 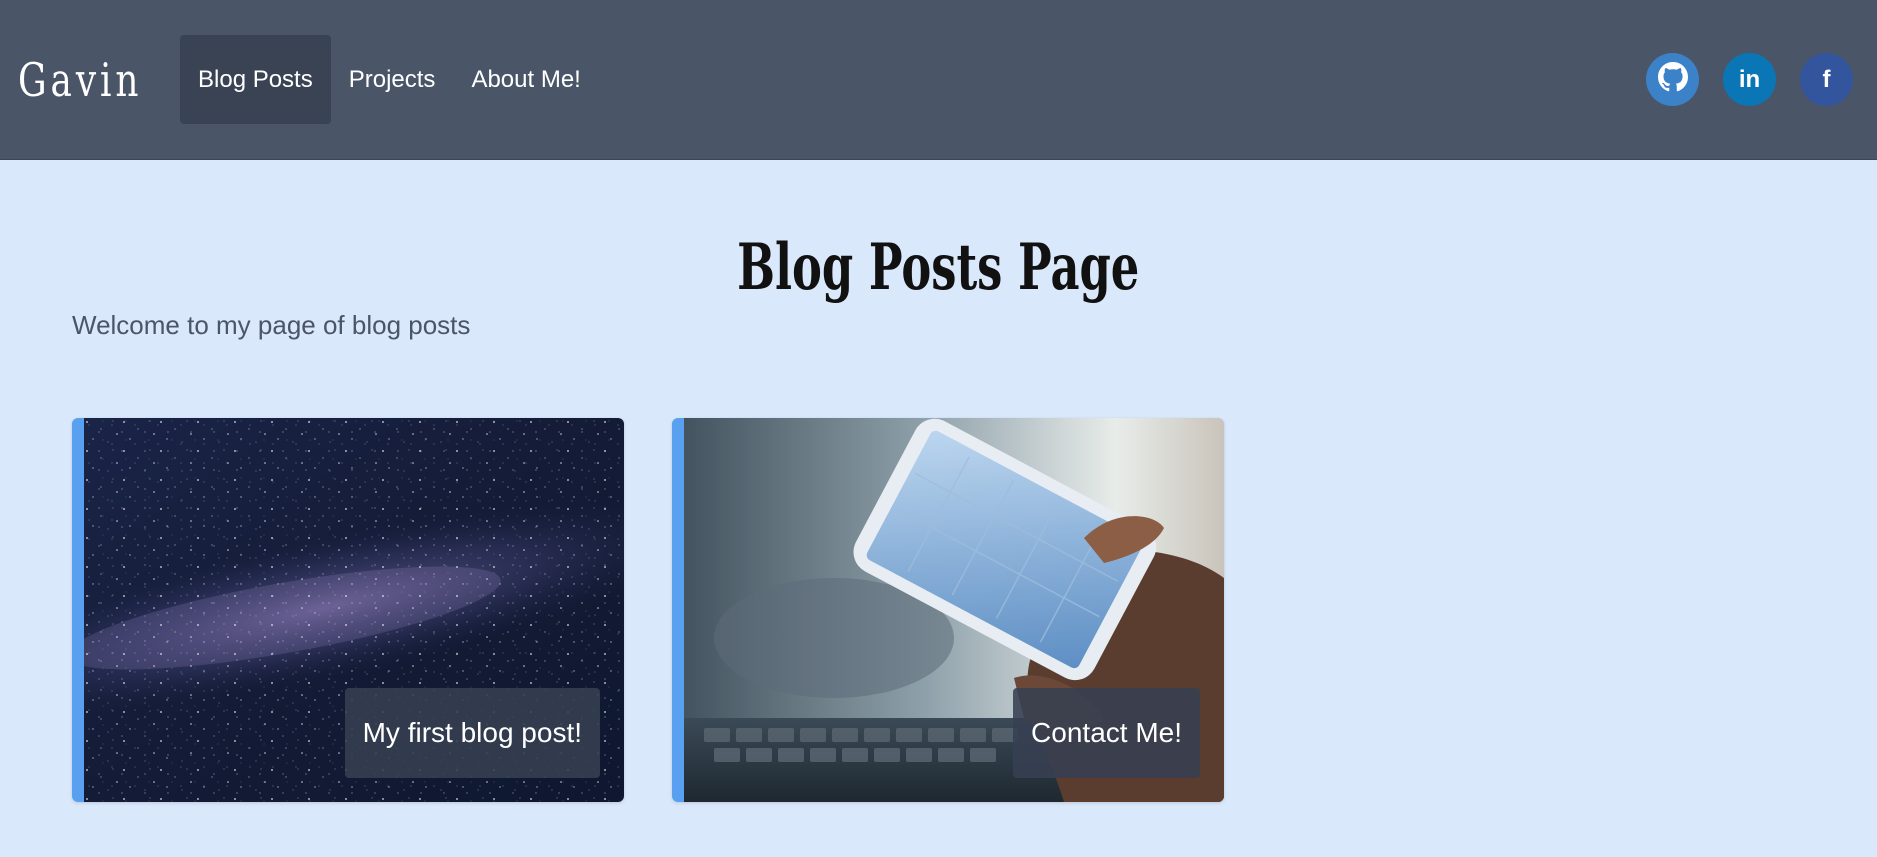 What do you see at coordinates (271, 325) in the screenshot?
I see `page-subtitle: Welcome to my page of blog posts` at bounding box center [271, 325].